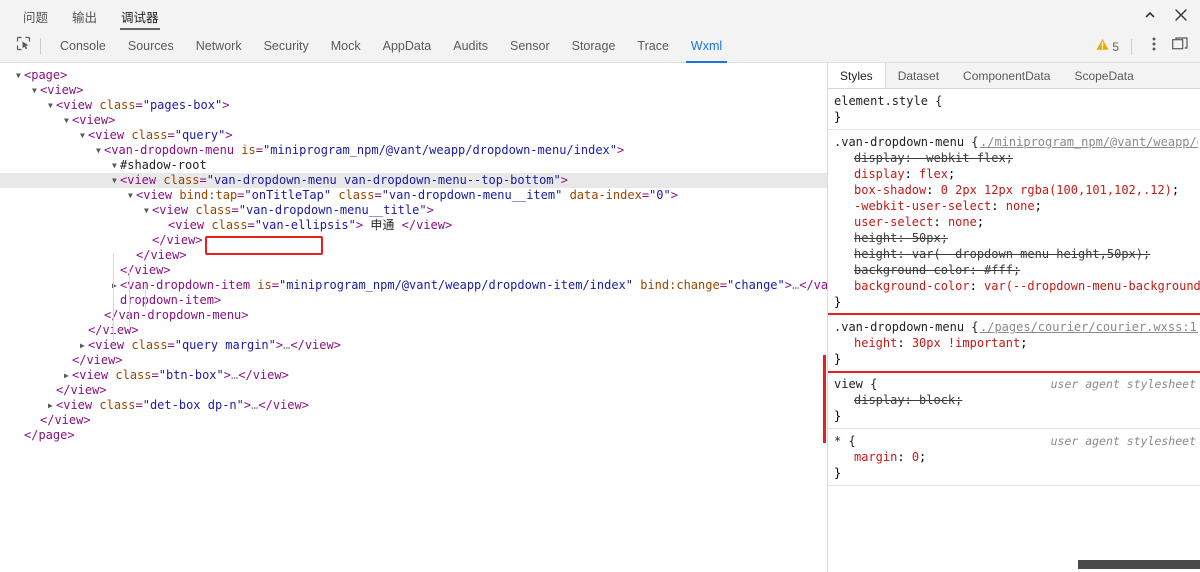 The width and height of the screenshot is (1200, 572). What do you see at coordinates (1107, 47) in the screenshot?
I see `warning-indicator: 5` at bounding box center [1107, 47].